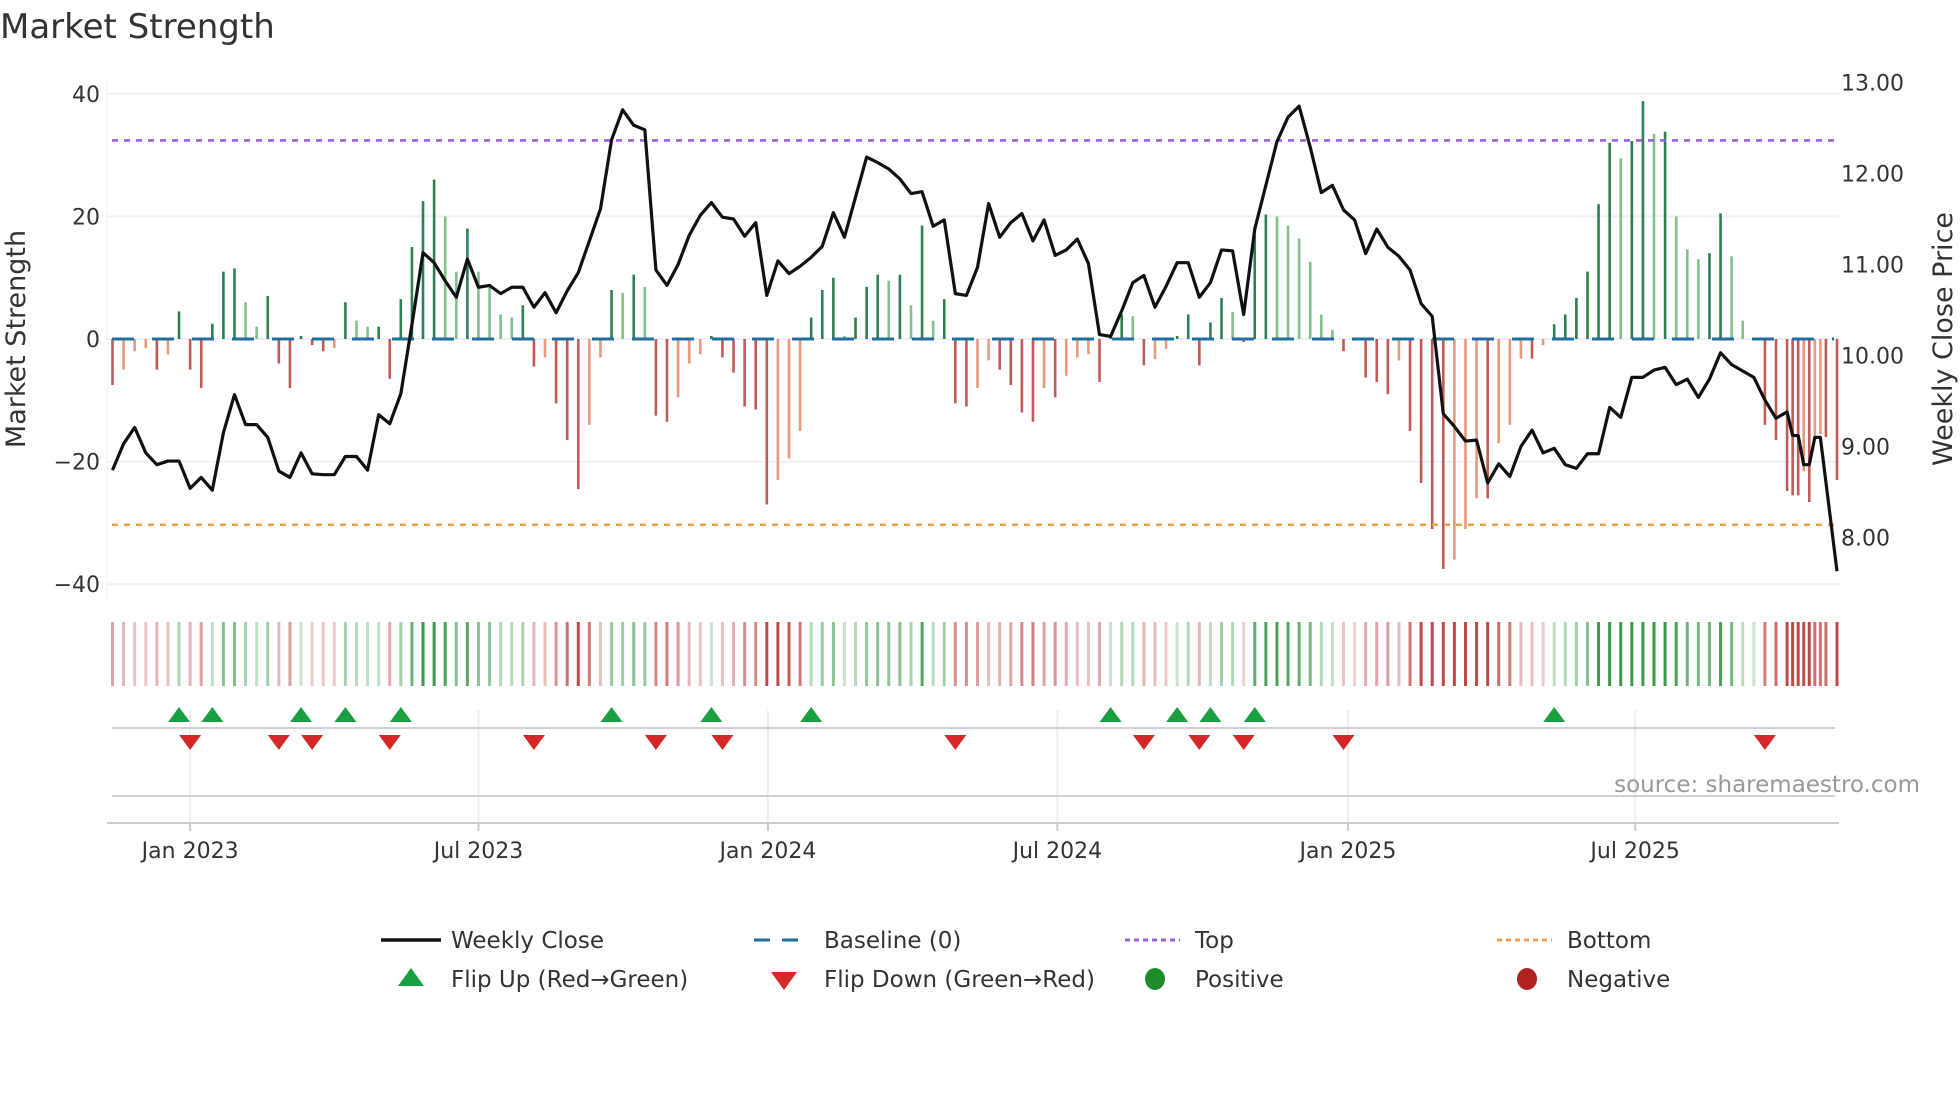 Image resolution: width=1960 pixels, height=1102 pixels. What do you see at coordinates (527, 941) in the screenshot?
I see `legend-label: Weekly Close` at bounding box center [527, 941].